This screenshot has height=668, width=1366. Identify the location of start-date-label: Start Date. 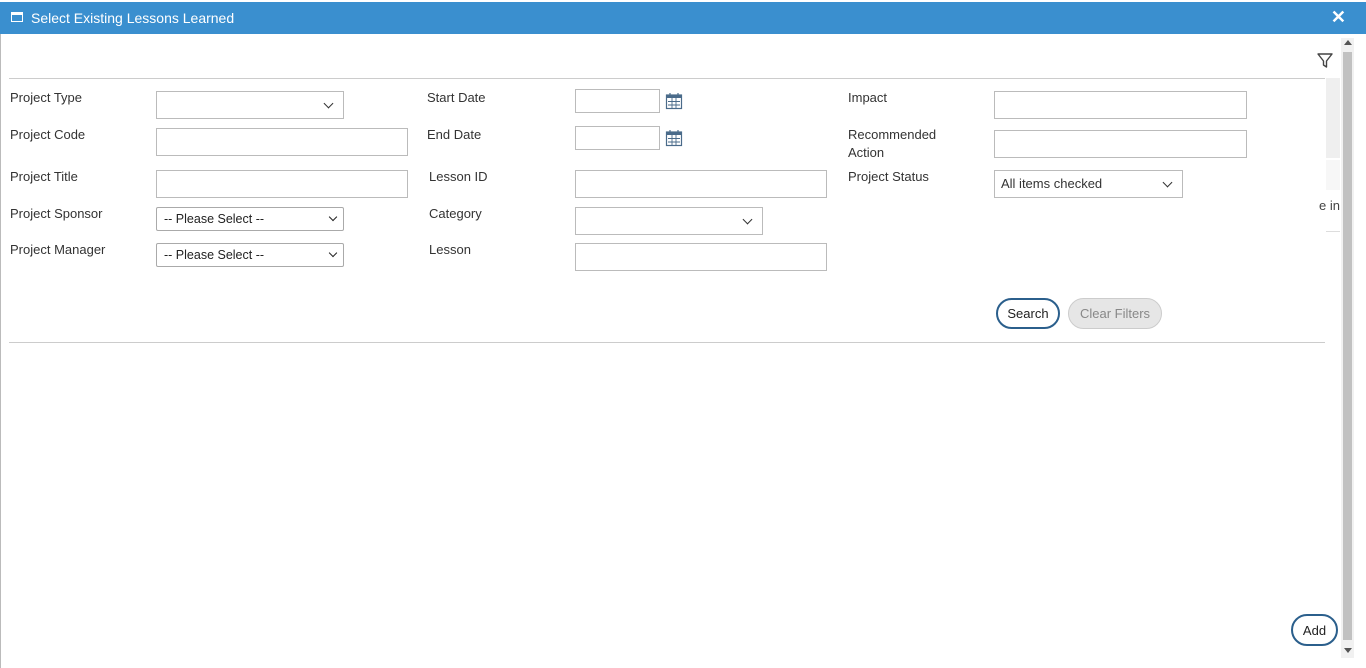
(456, 97).